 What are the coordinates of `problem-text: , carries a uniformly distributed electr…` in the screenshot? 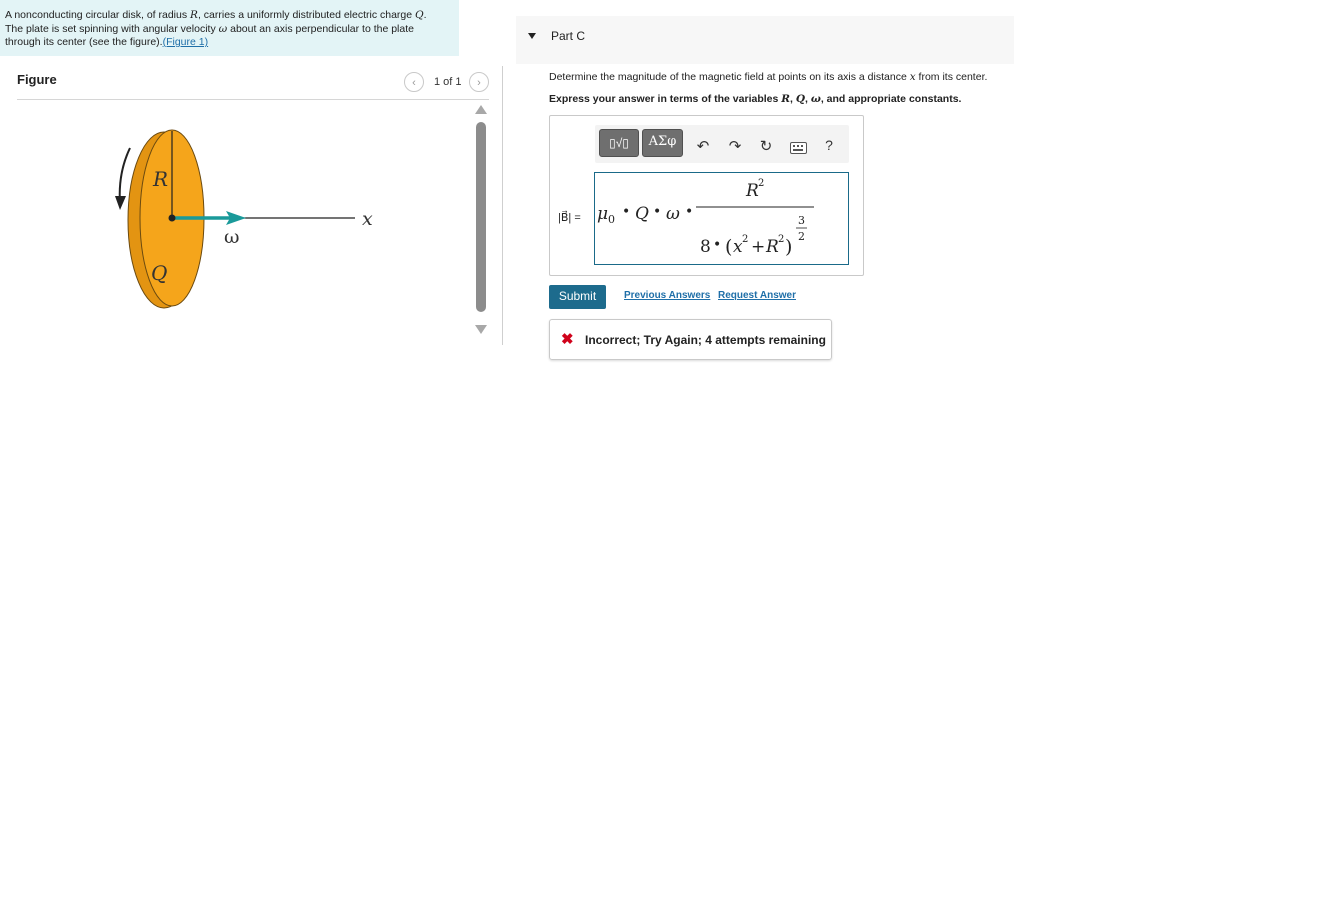 It's located at (306, 15).